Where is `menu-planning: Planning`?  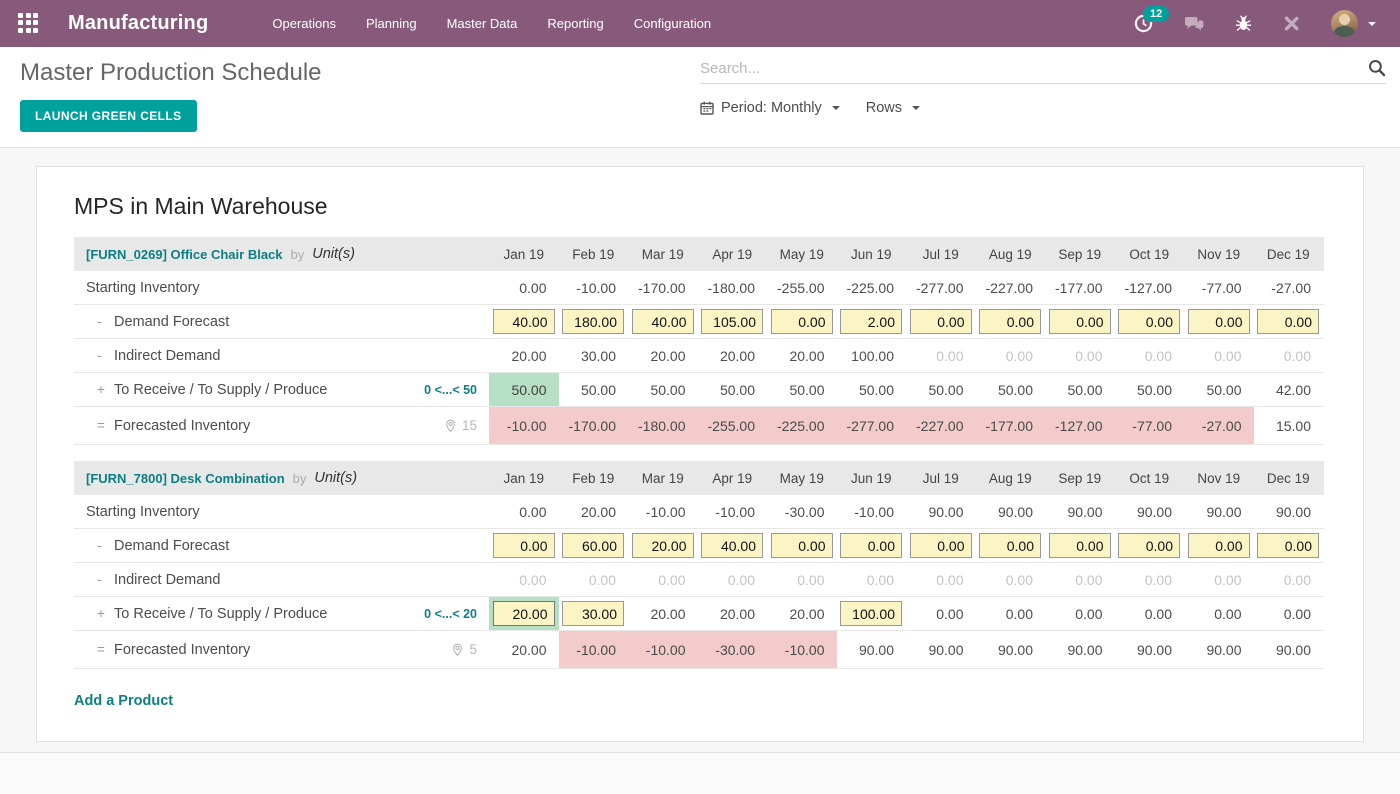 menu-planning: Planning is located at coordinates (391, 23).